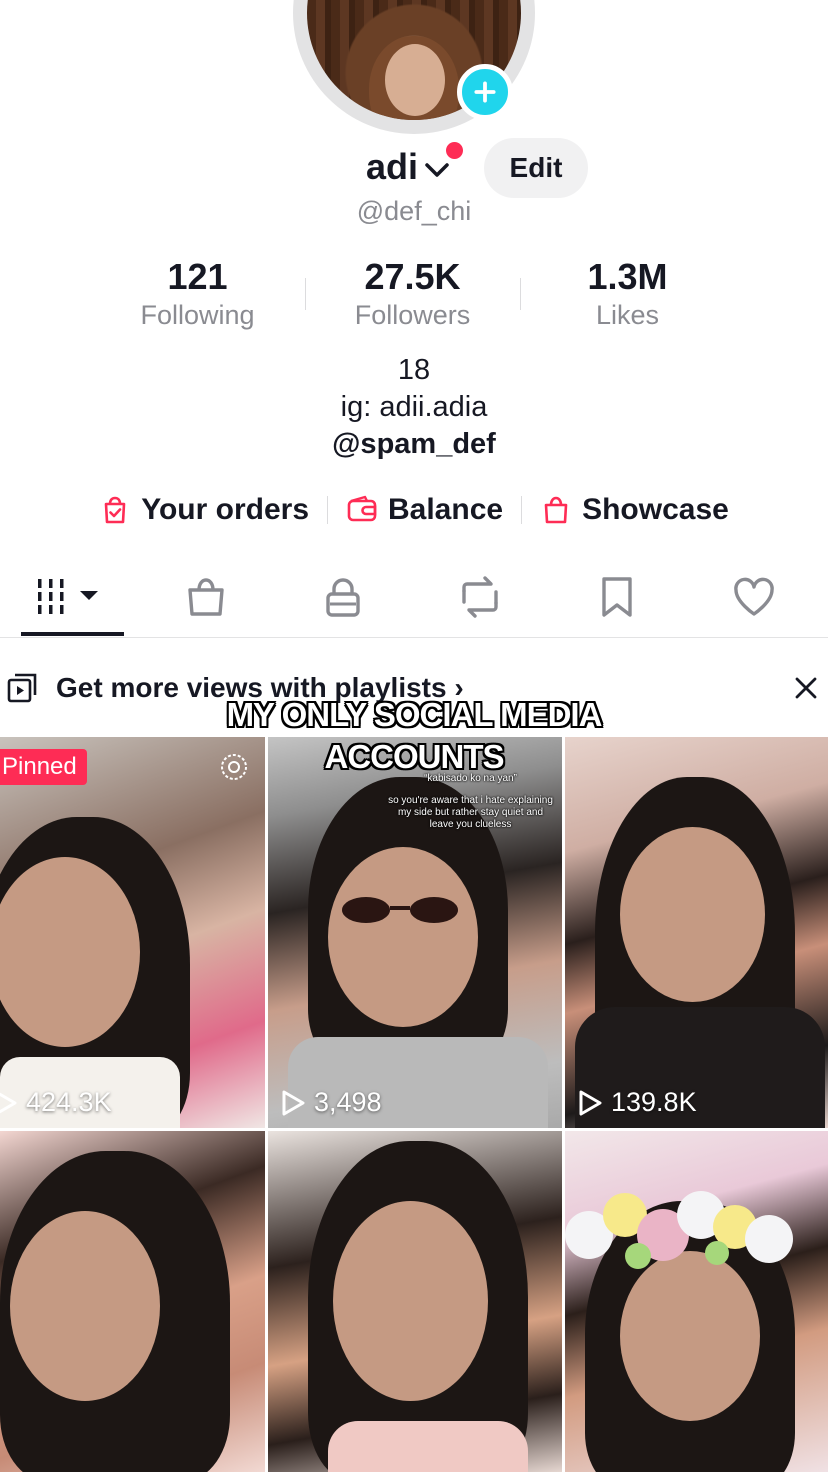  What do you see at coordinates (446, 509) in the screenshot?
I see `balance-label: Balance` at bounding box center [446, 509].